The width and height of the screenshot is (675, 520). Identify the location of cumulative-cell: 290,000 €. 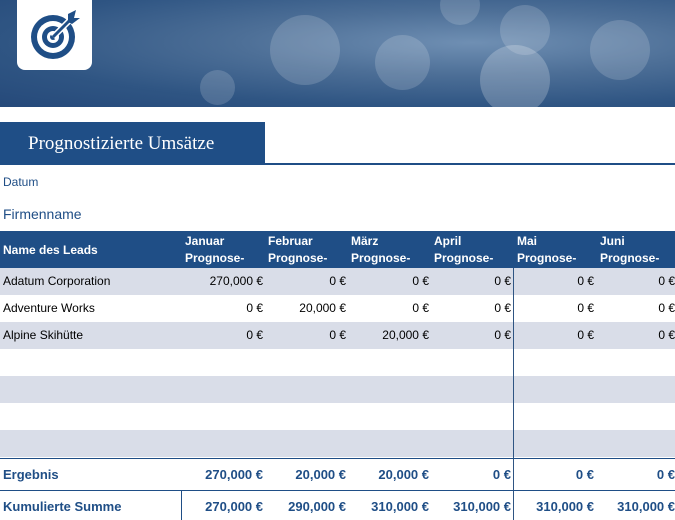
(317, 506).